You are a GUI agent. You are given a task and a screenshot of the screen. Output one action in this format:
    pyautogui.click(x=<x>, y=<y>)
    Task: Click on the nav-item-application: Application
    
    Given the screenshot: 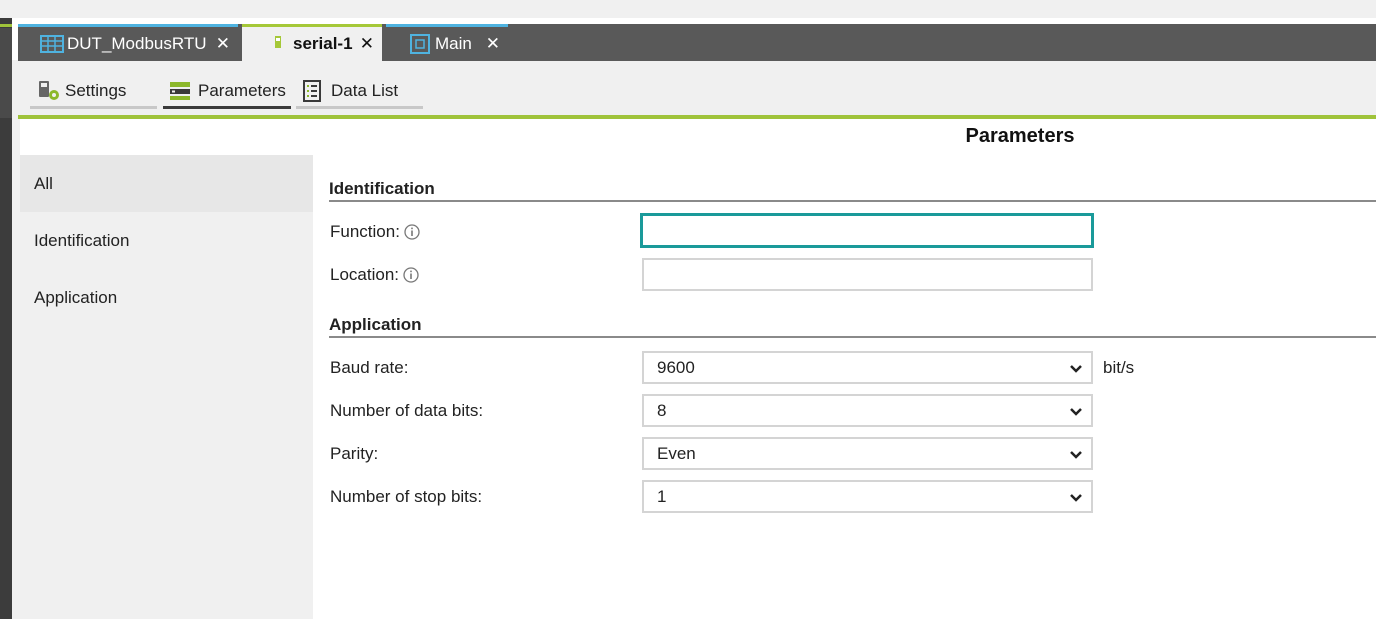 What is the action you would take?
    pyautogui.click(x=166, y=297)
    